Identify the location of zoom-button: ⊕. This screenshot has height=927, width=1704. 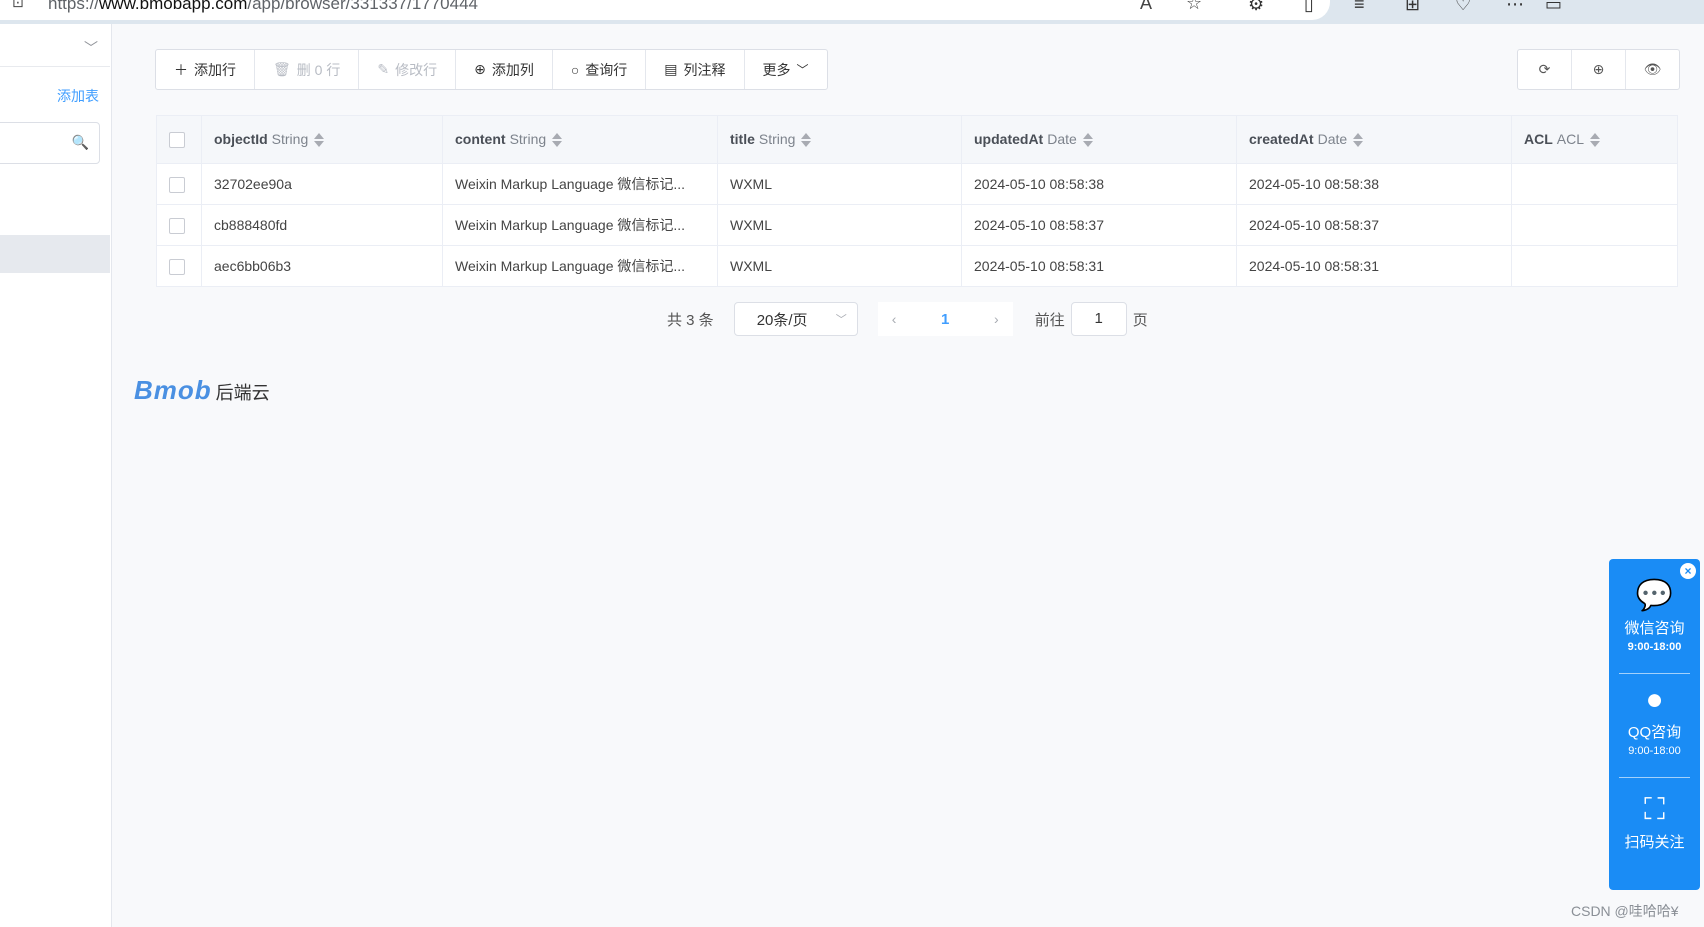
(1599, 69).